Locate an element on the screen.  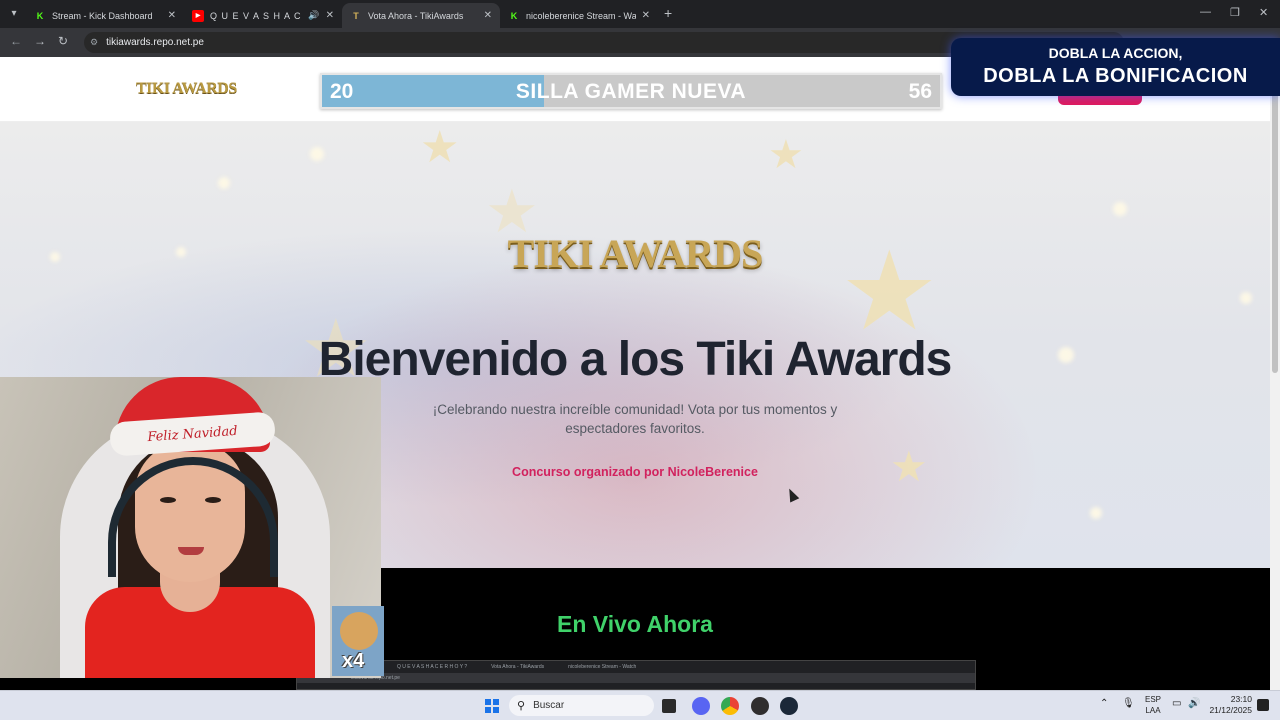
new-tab-button: + is located at coordinates (668, 13).